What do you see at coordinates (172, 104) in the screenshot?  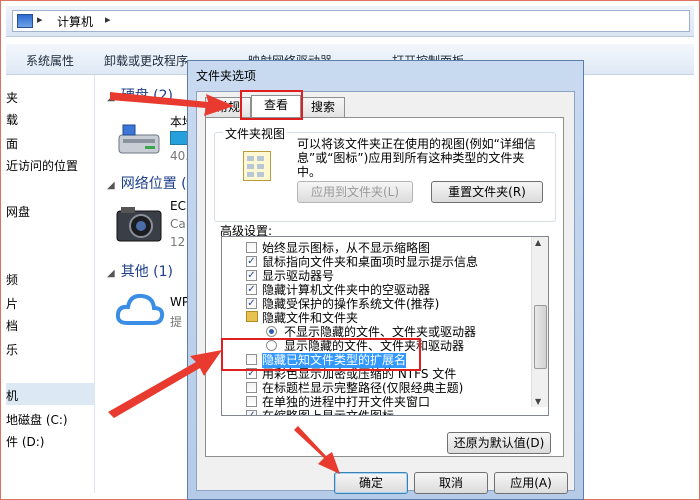 I see `arrow-to-view-tab` at bounding box center [172, 104].